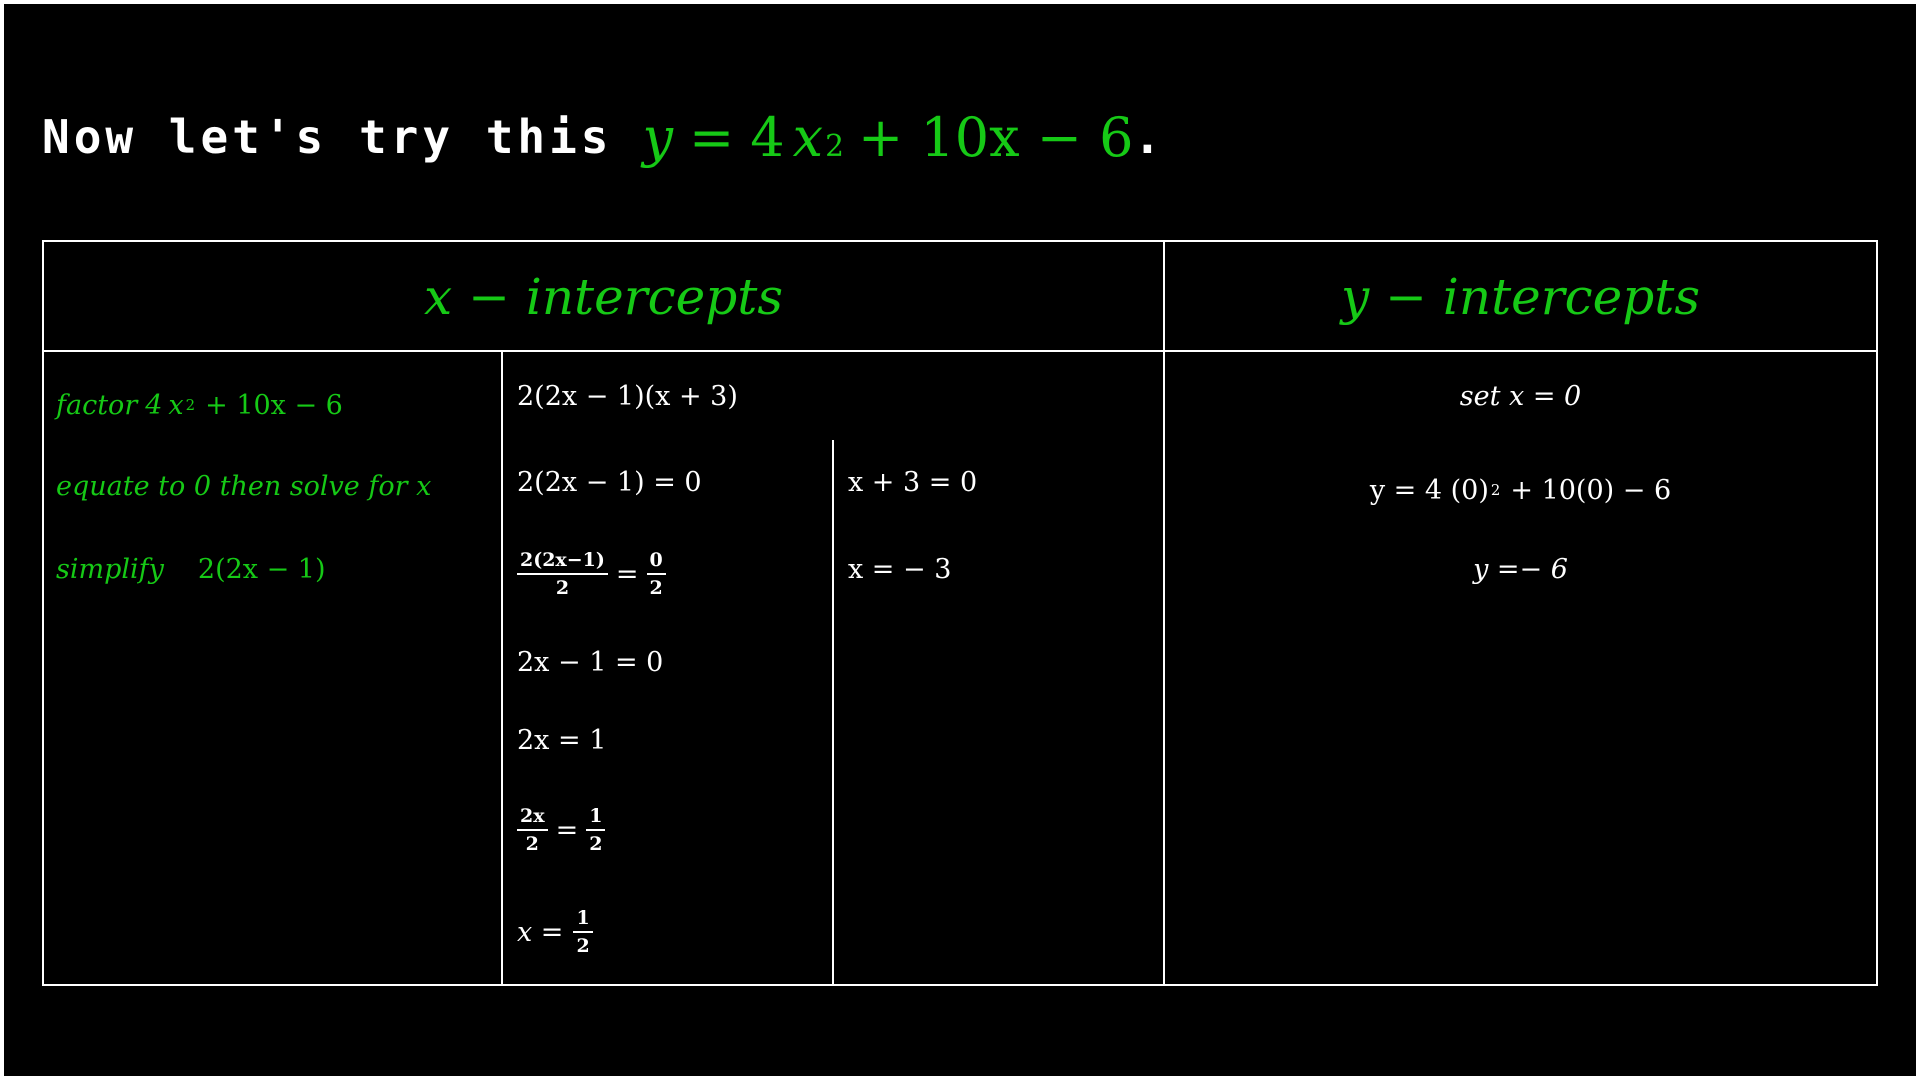 The image size is (1920, 1080). What do you see at coordinates (1429, 490) in the screenshot?
I see `substitution-lhs: y = 4 (0)` at bounding box center [1429, 490].